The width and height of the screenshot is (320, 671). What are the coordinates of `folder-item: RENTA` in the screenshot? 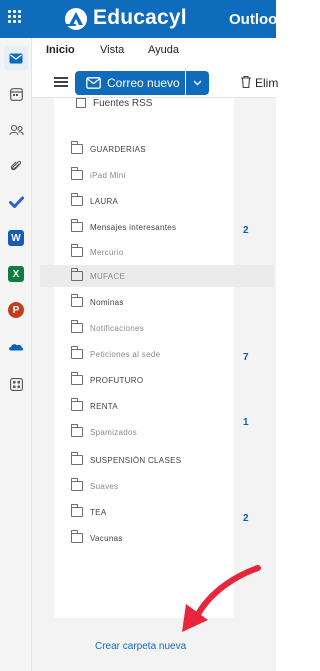 It's located at (144, 406).